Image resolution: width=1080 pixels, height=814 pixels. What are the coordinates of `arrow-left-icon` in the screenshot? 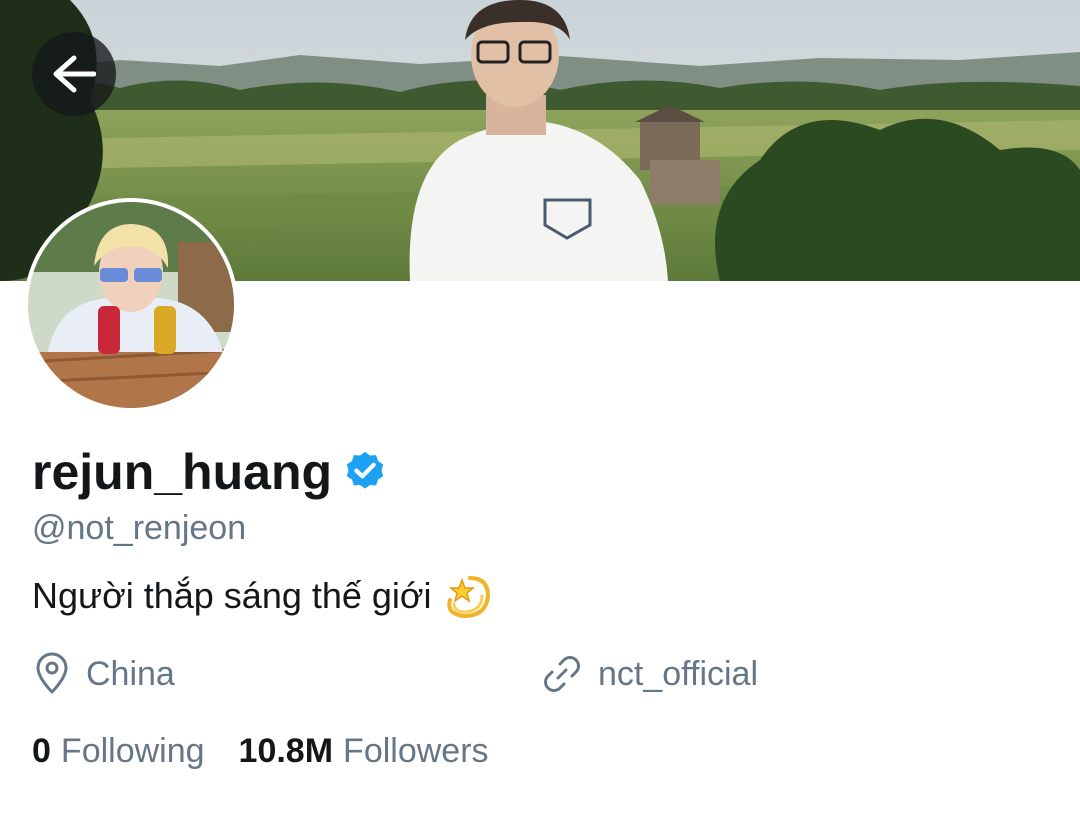 It's located at (74, 74).